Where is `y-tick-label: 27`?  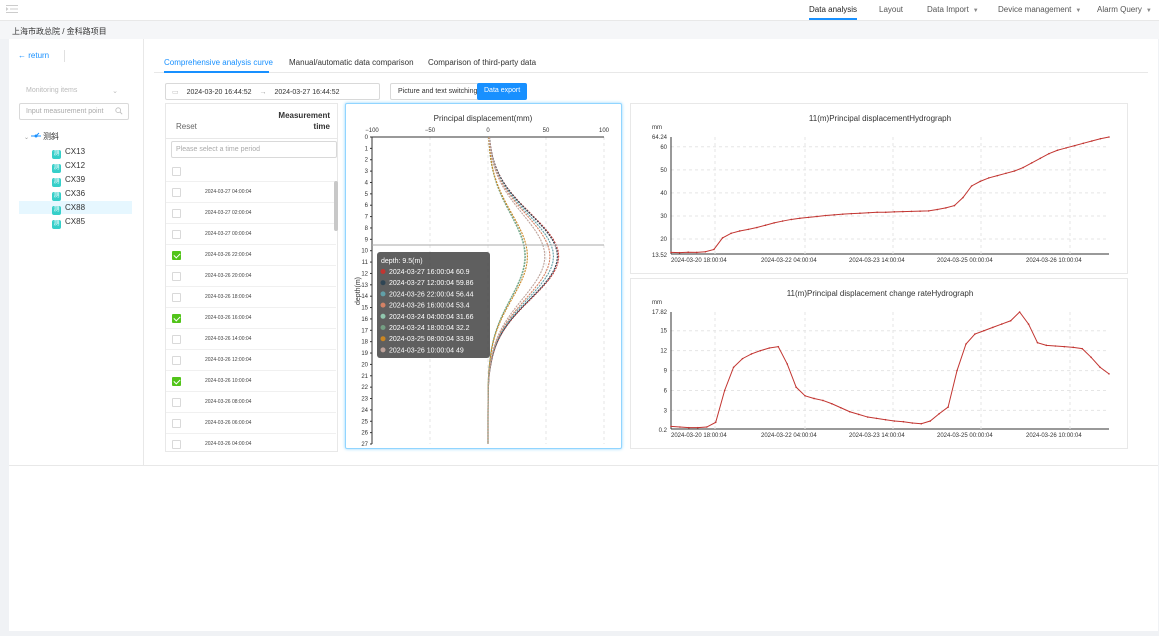
y-tick-label: 27 is located at coordinates (364, 445).